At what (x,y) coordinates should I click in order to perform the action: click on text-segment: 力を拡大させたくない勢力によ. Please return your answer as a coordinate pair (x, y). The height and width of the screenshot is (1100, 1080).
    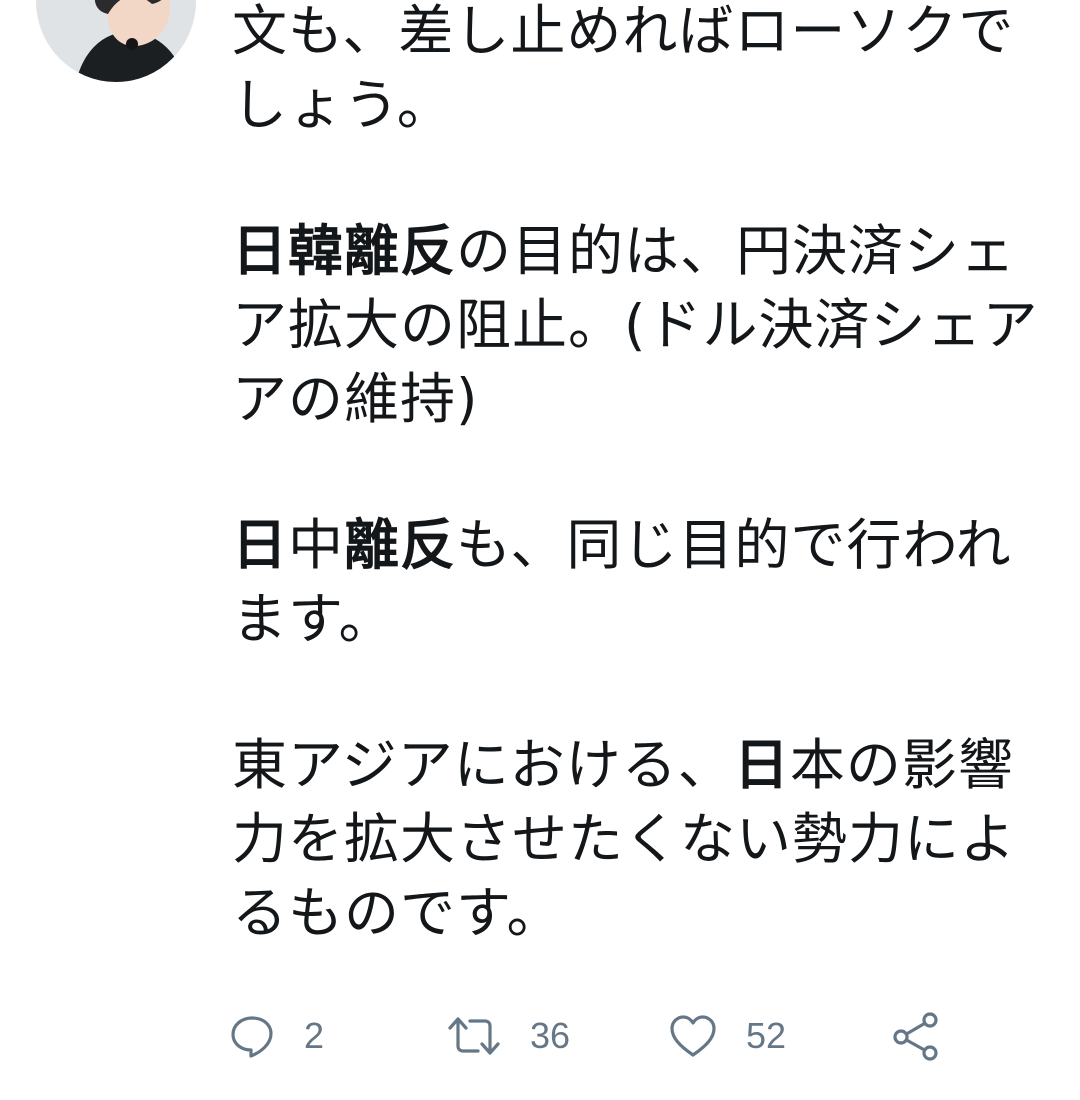
    Looking at the image, I should click on (624, 839).